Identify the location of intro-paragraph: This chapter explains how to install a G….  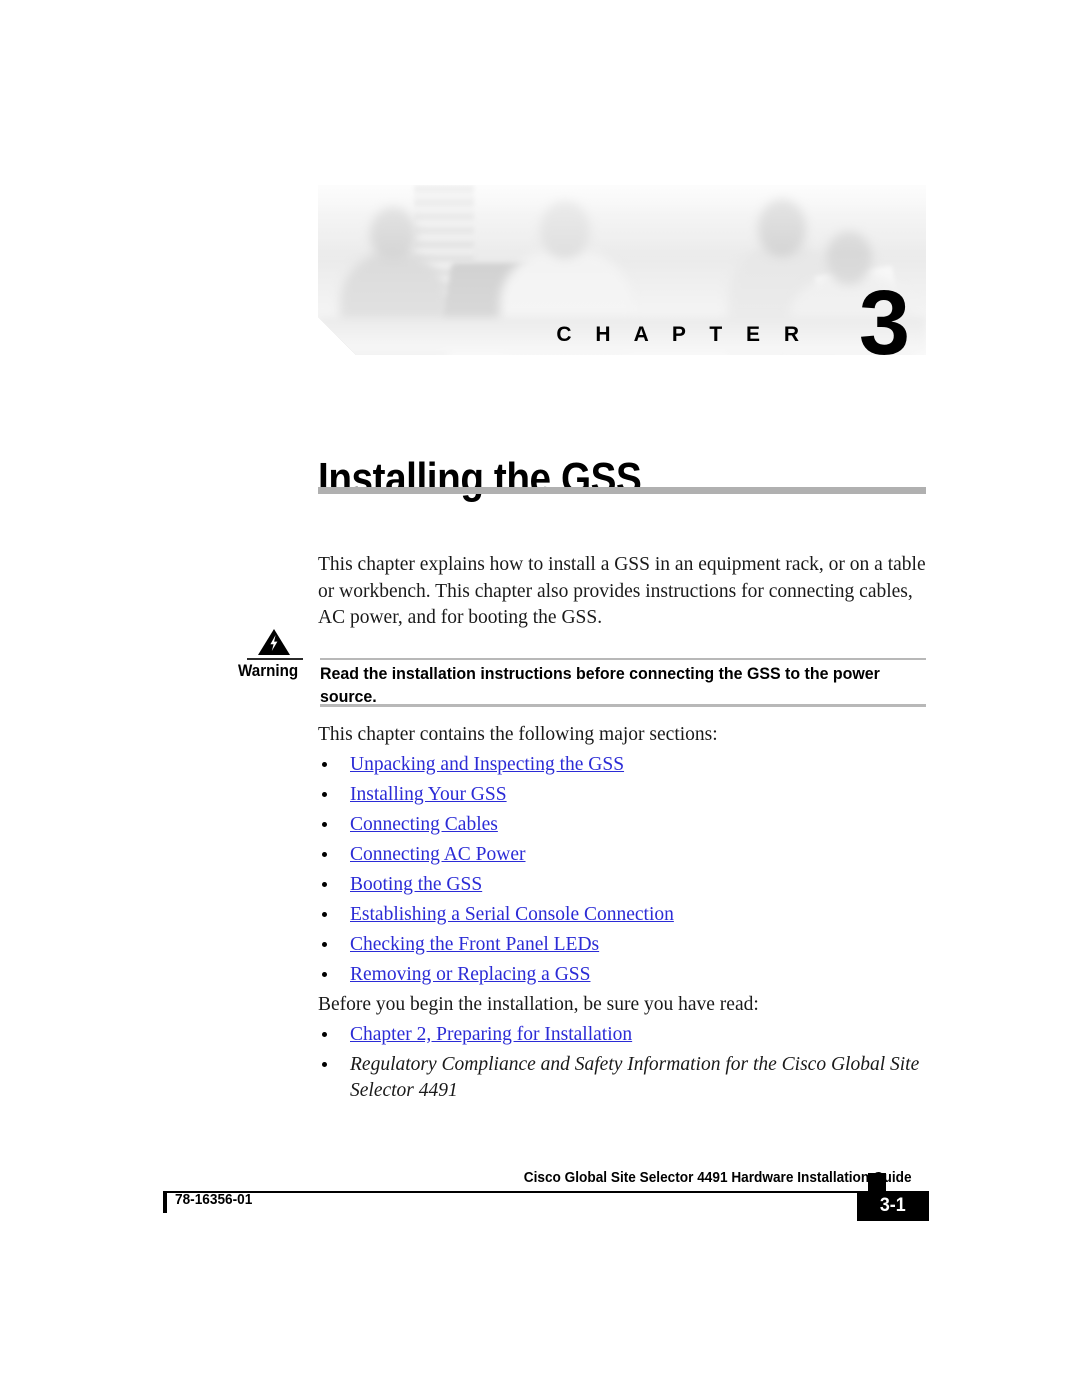
(622, 591).